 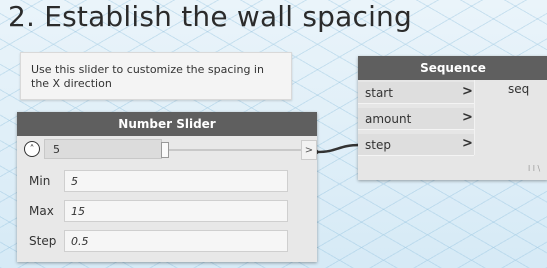 I want to click on input-port-start: start >, so click(x=416, y=93).